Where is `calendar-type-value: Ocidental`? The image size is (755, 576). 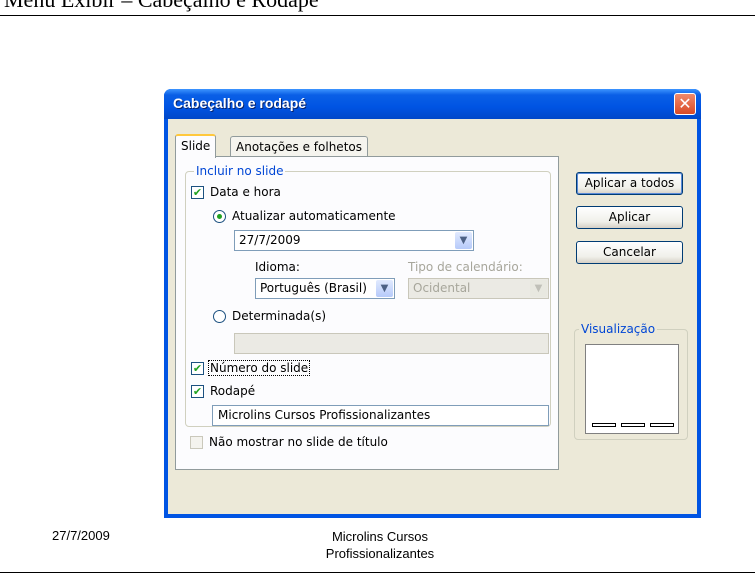 calendar-type-value: Ocidental is located at coordinates (442, 288).